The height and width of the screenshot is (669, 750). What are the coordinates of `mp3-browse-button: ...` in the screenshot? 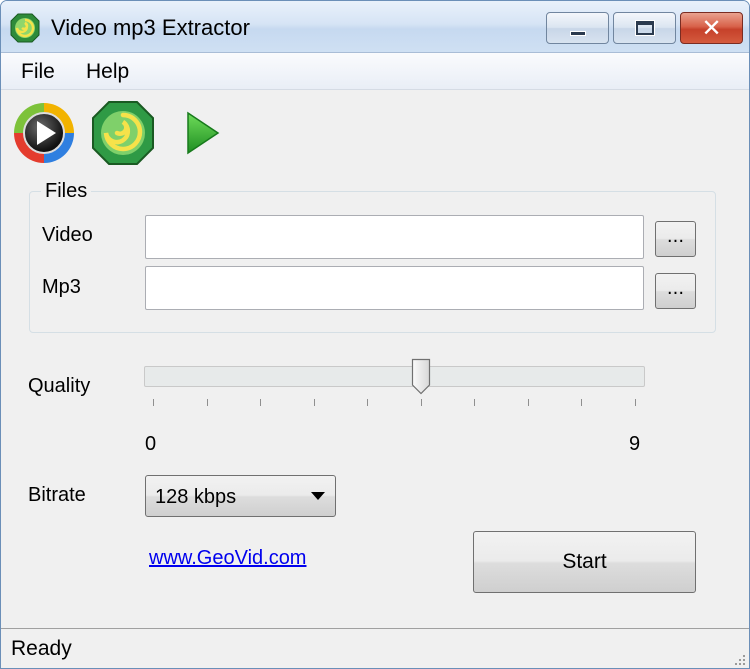 It's located at (675, 291).